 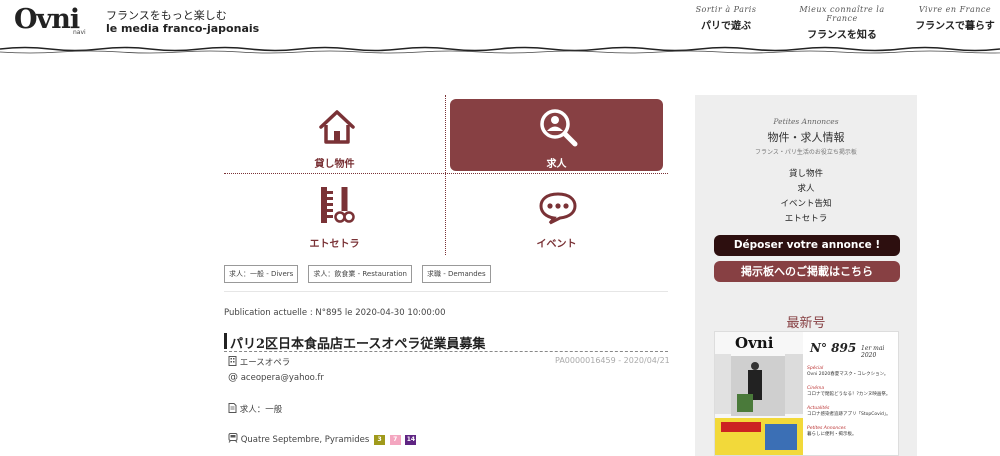 I want to click on nav-sortir-fr: Sortir à Paris, so click(x=726, y=9).